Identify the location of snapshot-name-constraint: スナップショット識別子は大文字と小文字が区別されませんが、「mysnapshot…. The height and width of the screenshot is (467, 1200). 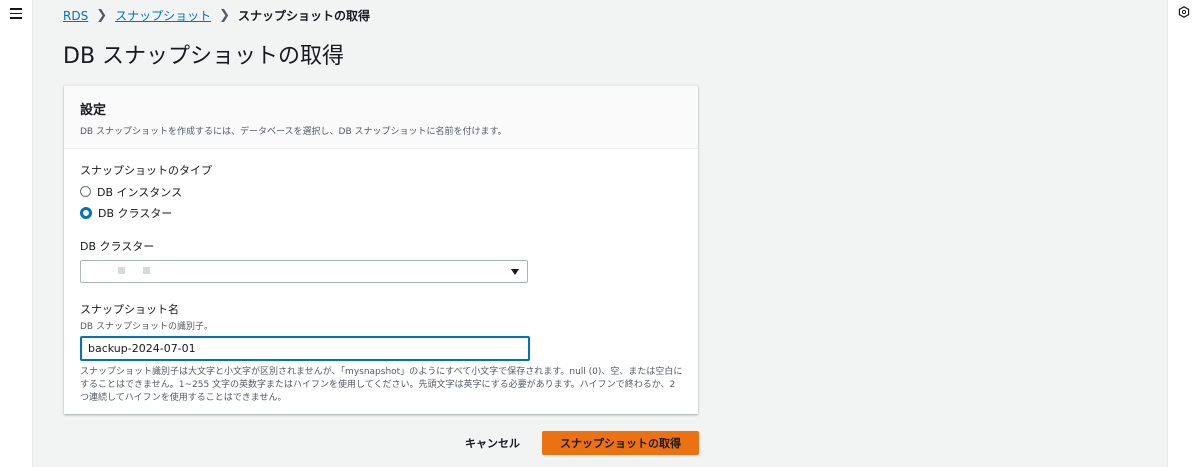
(381, 385).